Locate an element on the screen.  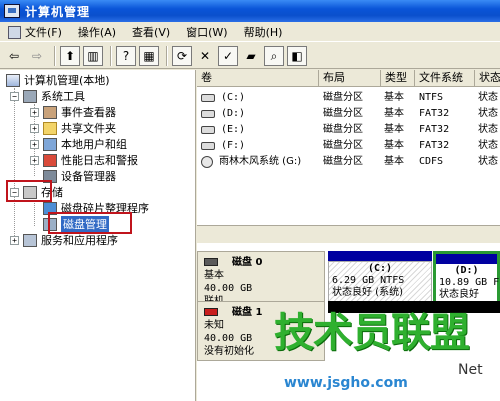
tree-item-label: 性能日志和警报 is located at coordinates (99, 160).